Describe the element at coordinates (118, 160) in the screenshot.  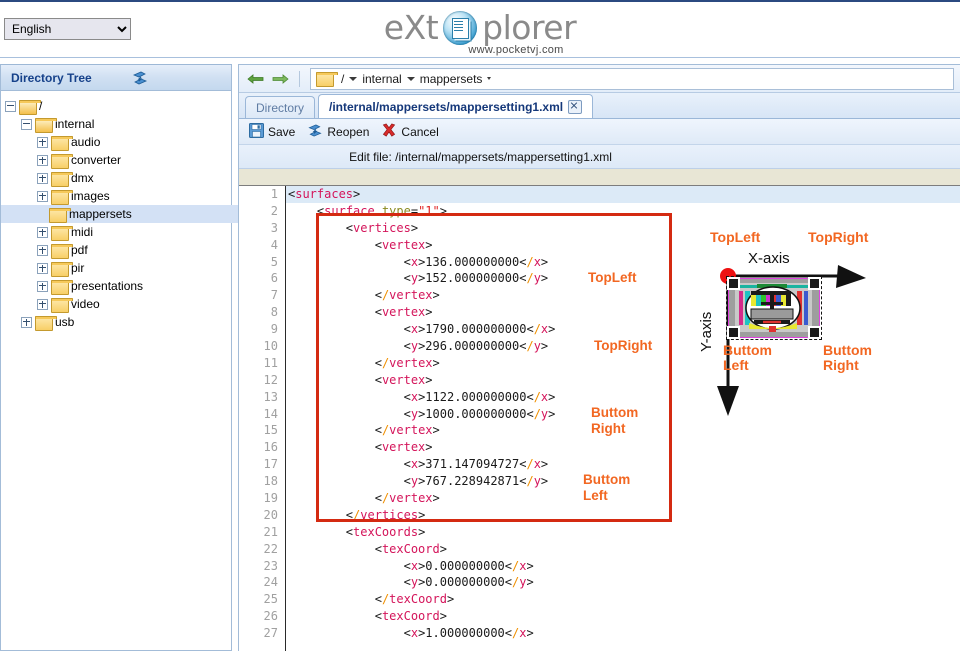
I see `tree-item-converter: converter` at that location.